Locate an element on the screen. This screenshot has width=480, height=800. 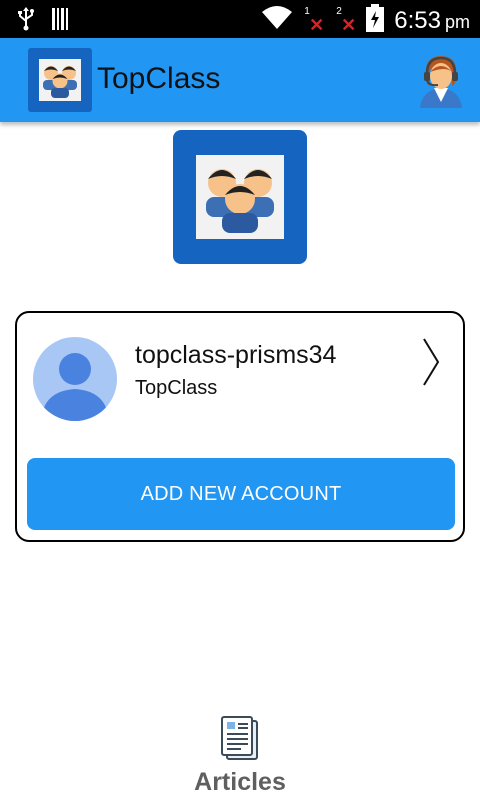
chevron-right-icon is located at coordinates (431, 362).